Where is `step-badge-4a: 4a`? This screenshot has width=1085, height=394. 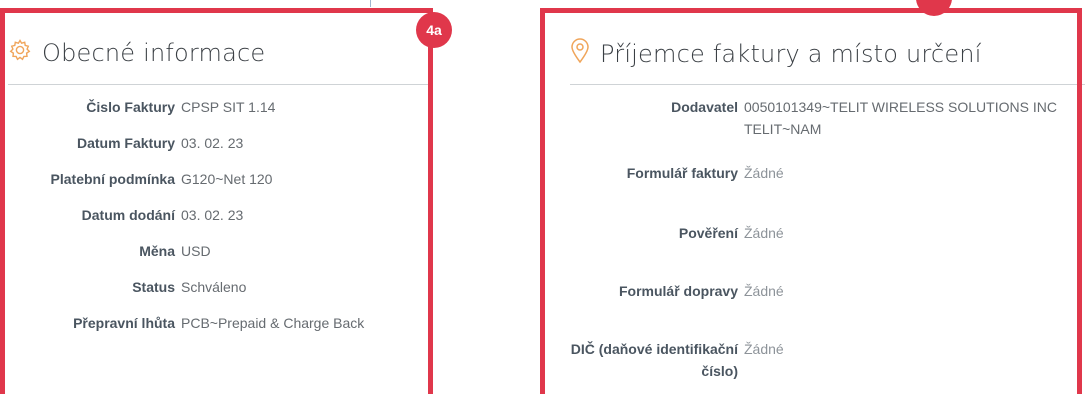
step-badge-4a: 4a is located at coordinates (434, 30).